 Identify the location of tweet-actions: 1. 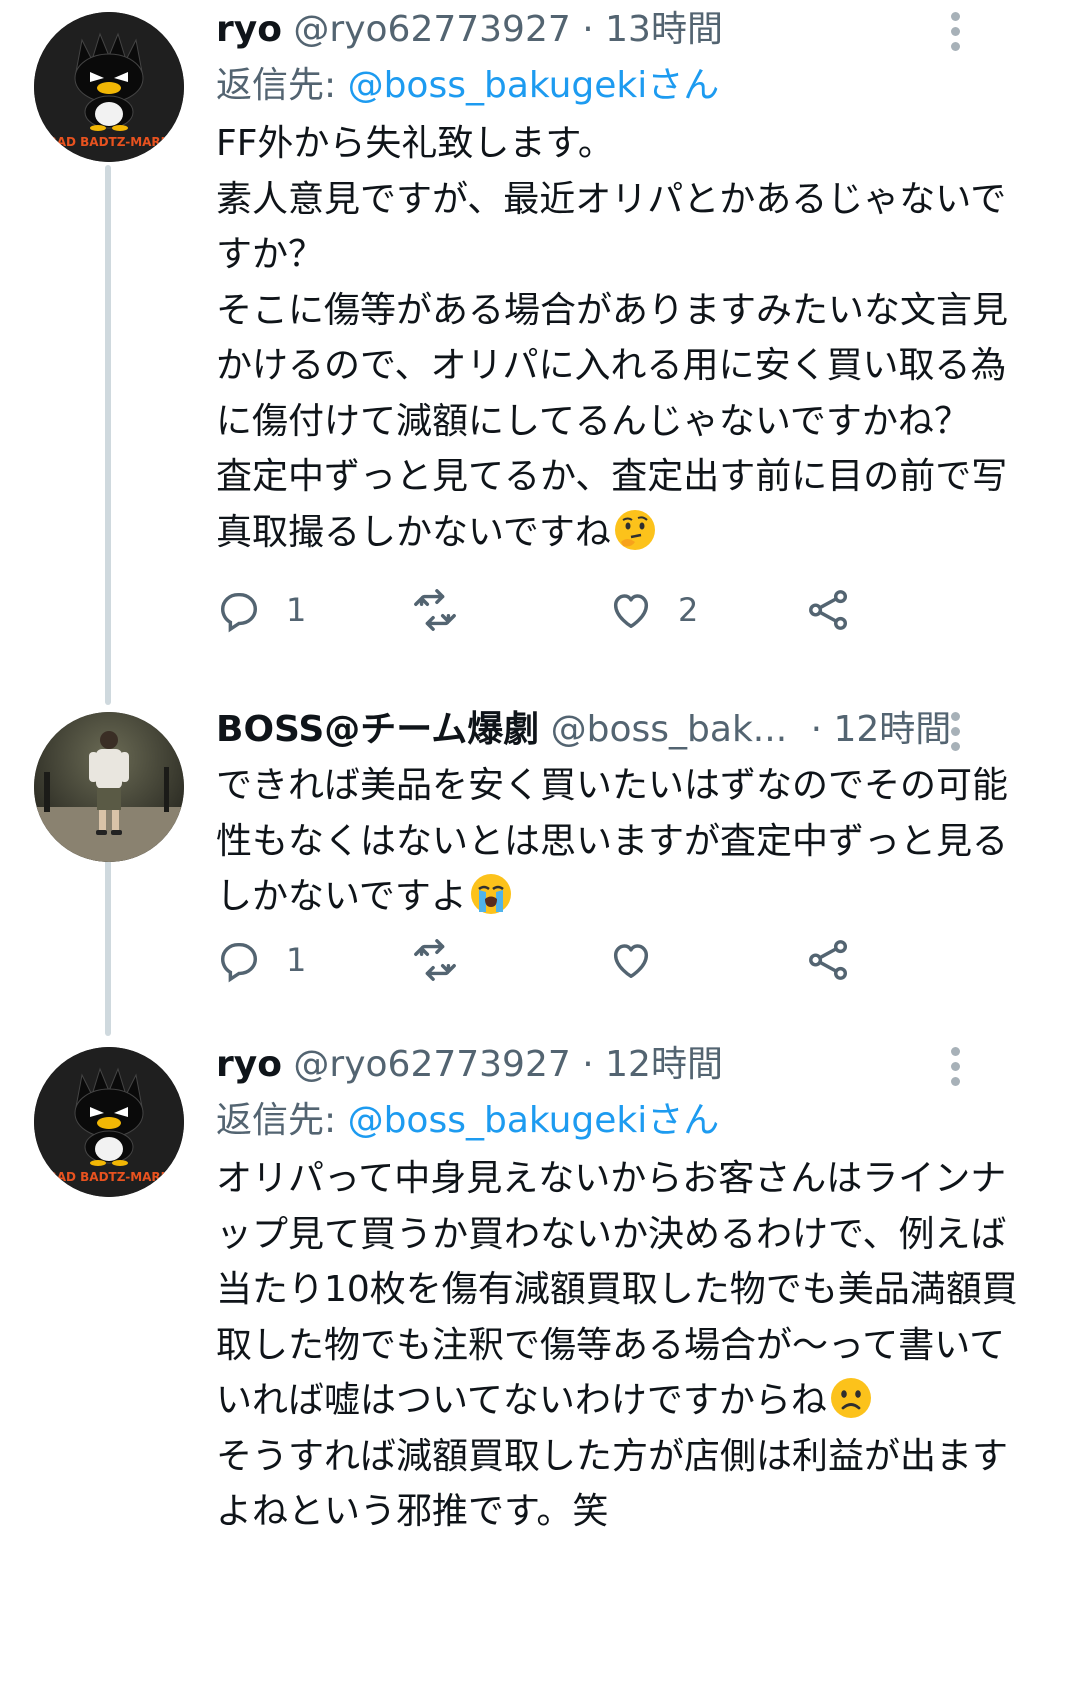
(566, 960).